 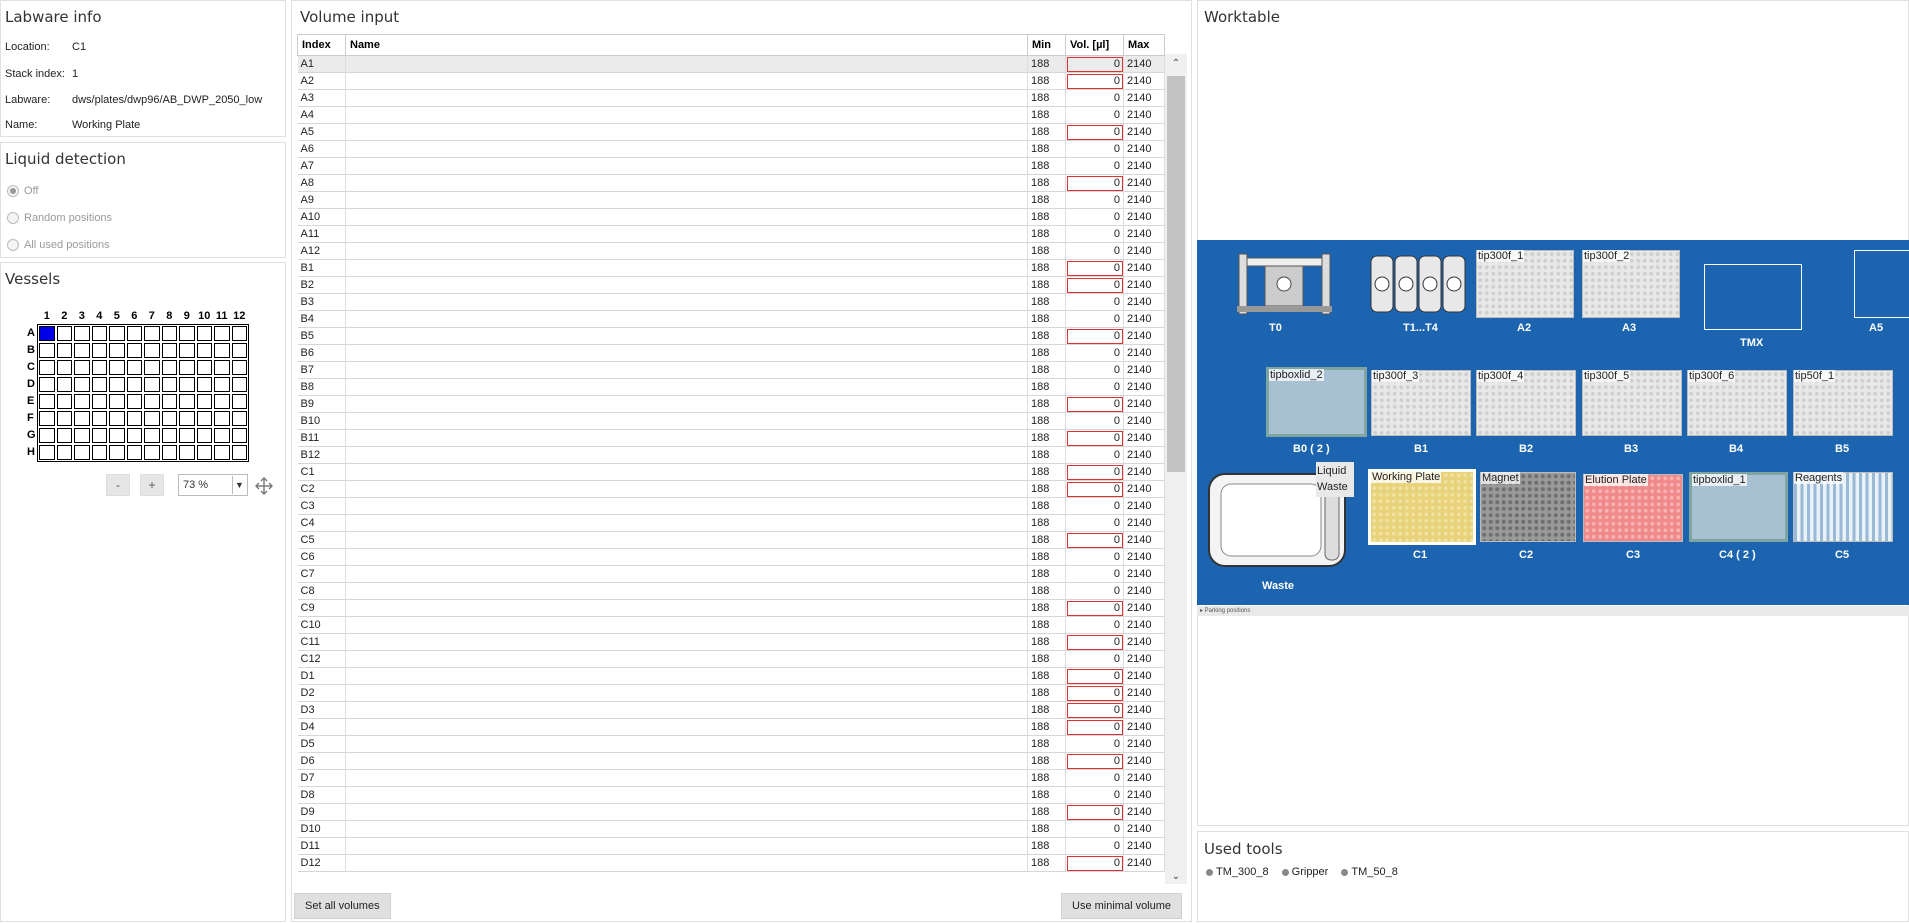 I want to click on table-row: D6 188 0 2140, so click(x=731, y=761).